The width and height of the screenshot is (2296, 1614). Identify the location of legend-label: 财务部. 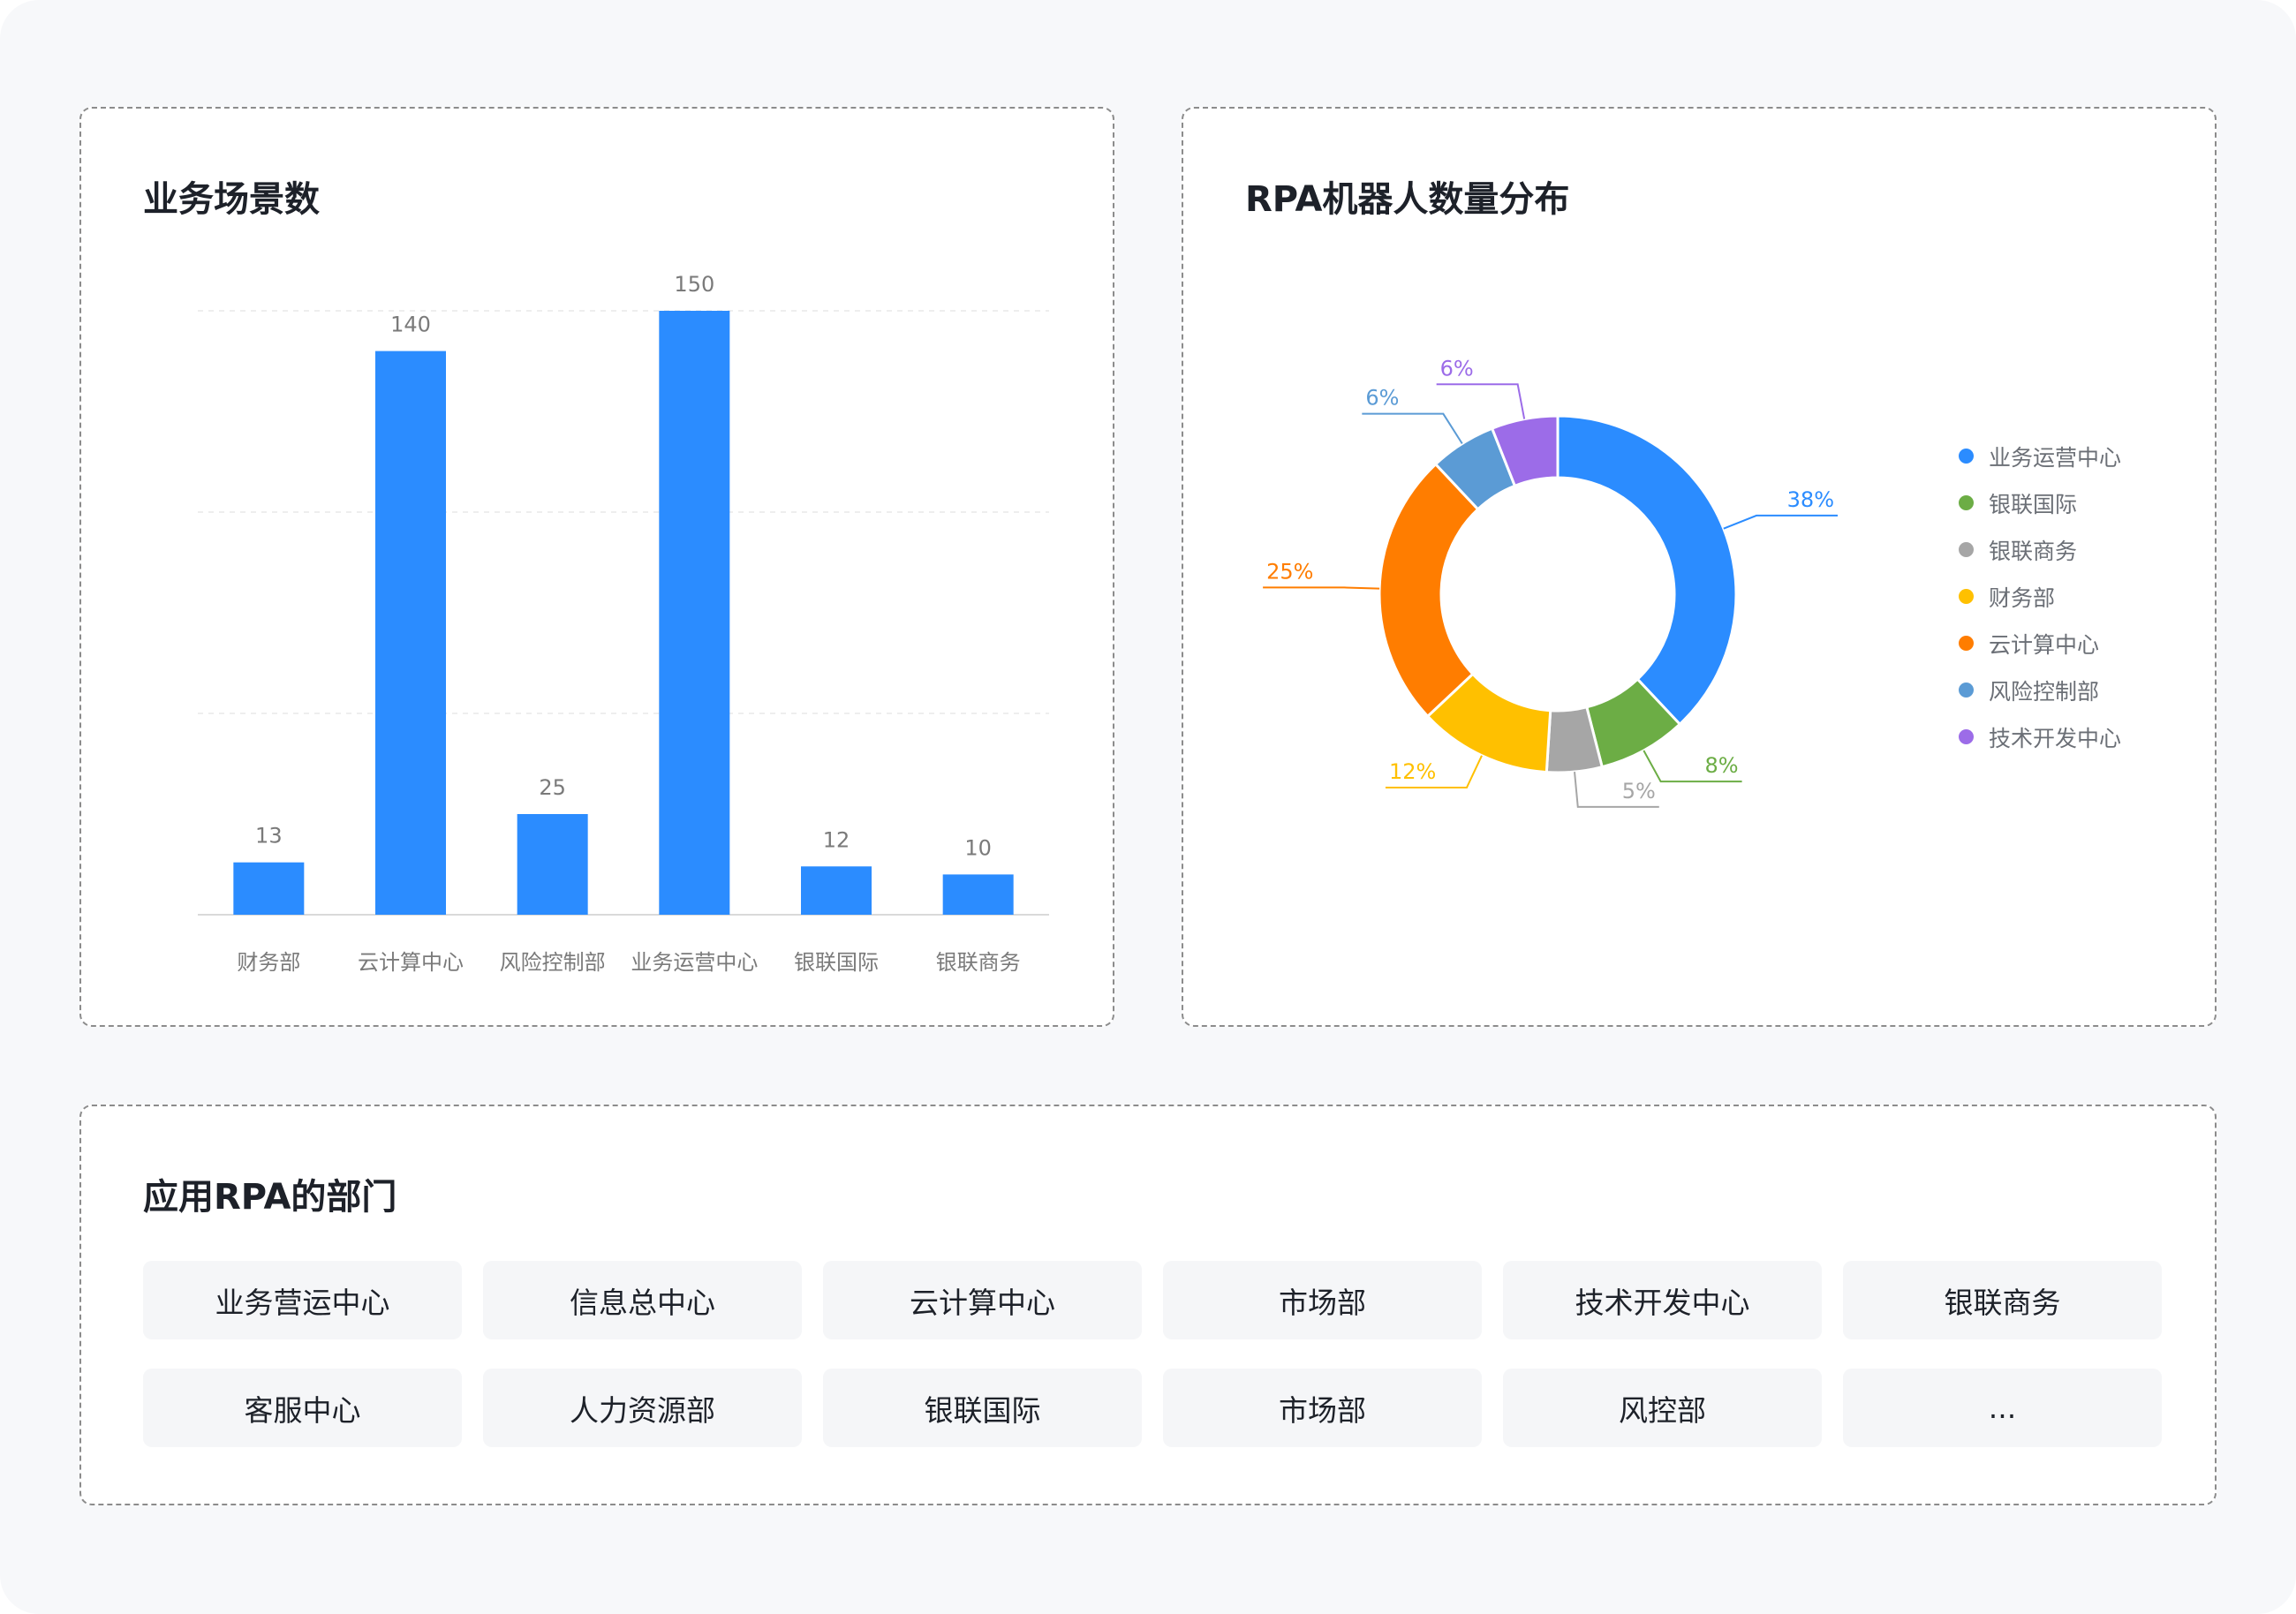
(2022, 598).